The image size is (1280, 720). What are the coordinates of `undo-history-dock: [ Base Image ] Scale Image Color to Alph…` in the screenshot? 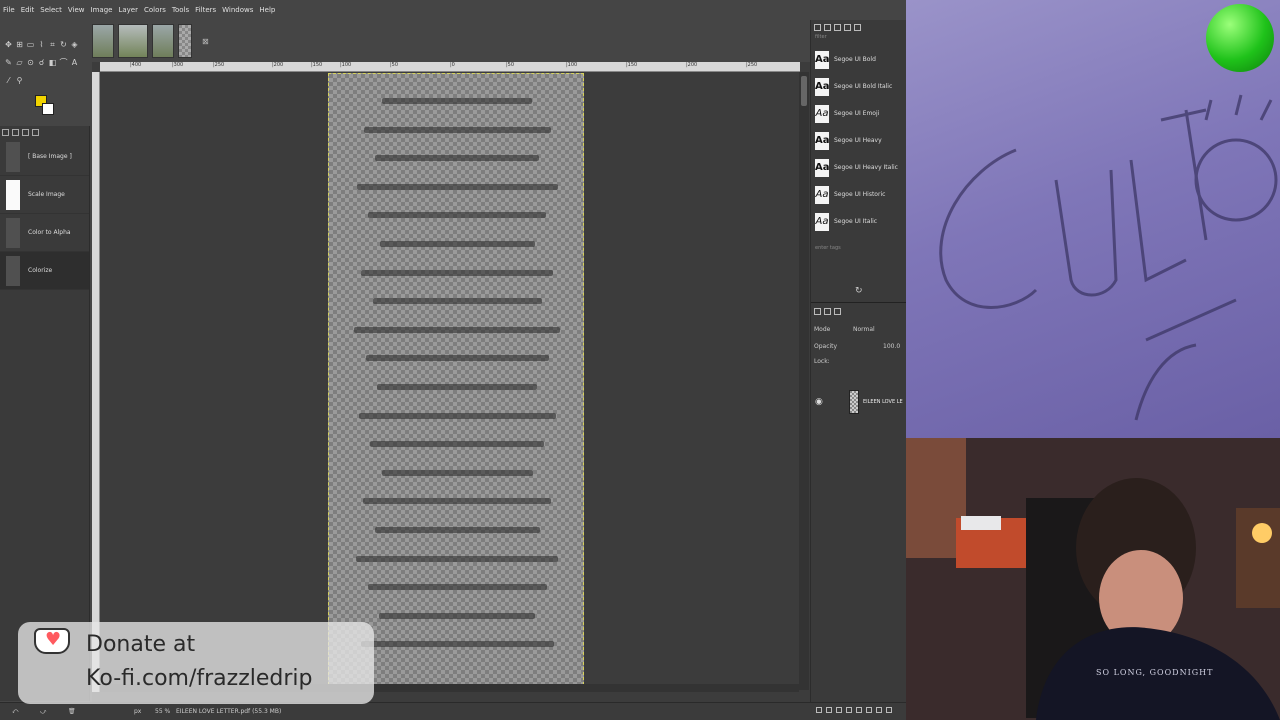 It's located at (45, 413).